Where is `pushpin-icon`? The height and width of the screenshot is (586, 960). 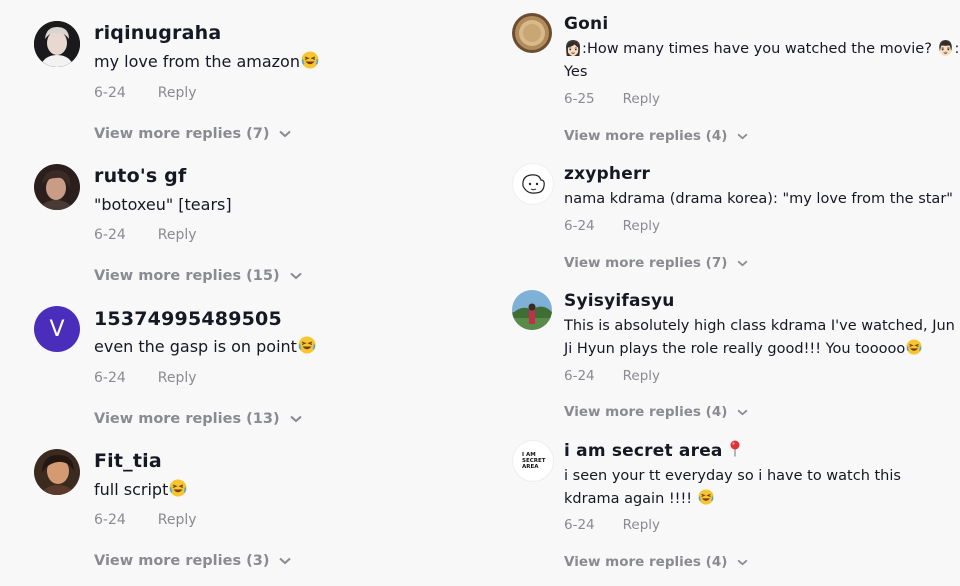 pushpin-icon is located at coordinates (735, 451).